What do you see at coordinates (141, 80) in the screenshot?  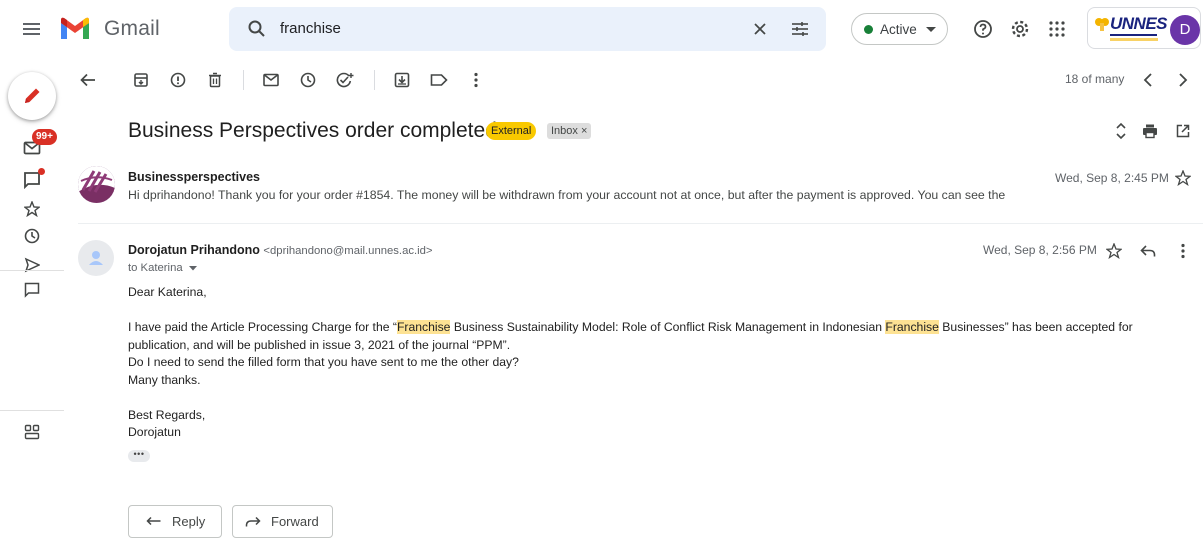 I see `archive-icon` at bounding box center [141, 80].